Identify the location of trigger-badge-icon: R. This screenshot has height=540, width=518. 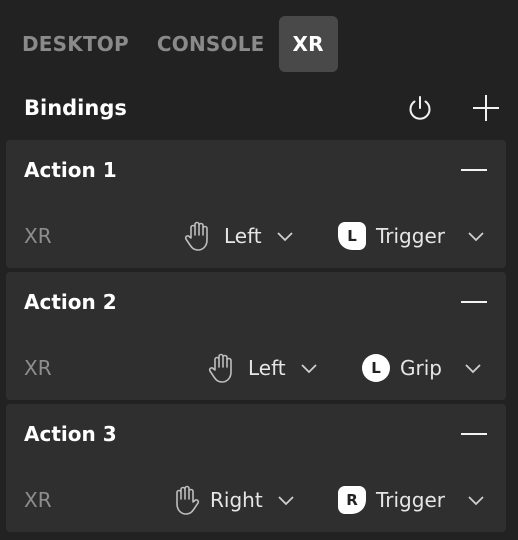
(352, 500).